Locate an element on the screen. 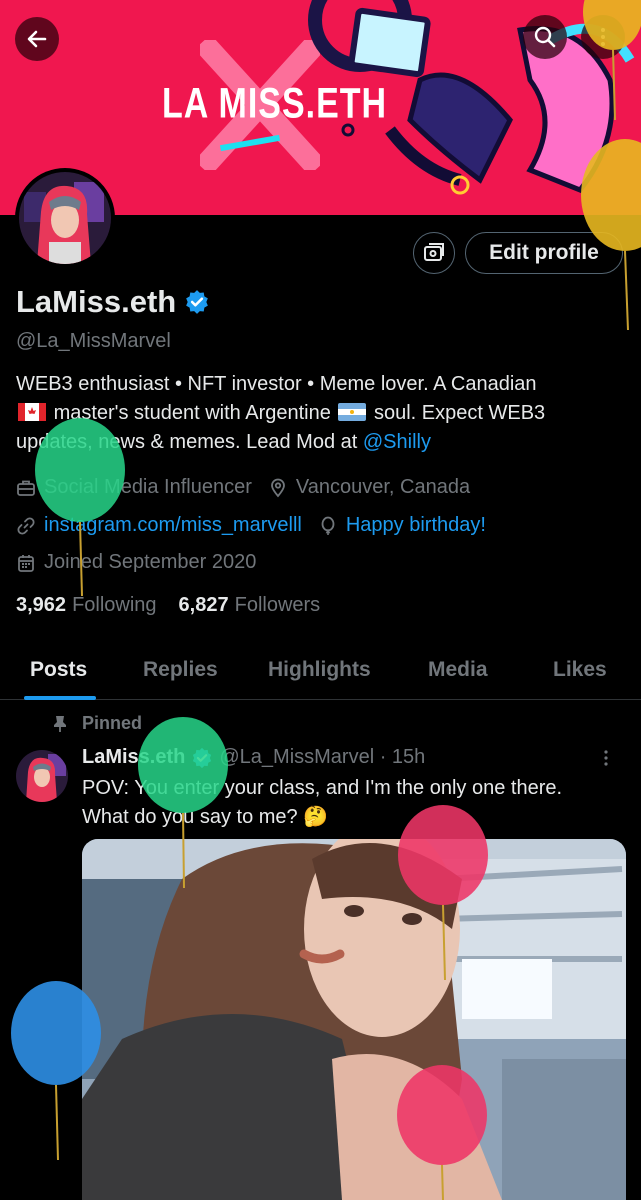  tab-highlights: Highlights is located at coordinates (319, 670).